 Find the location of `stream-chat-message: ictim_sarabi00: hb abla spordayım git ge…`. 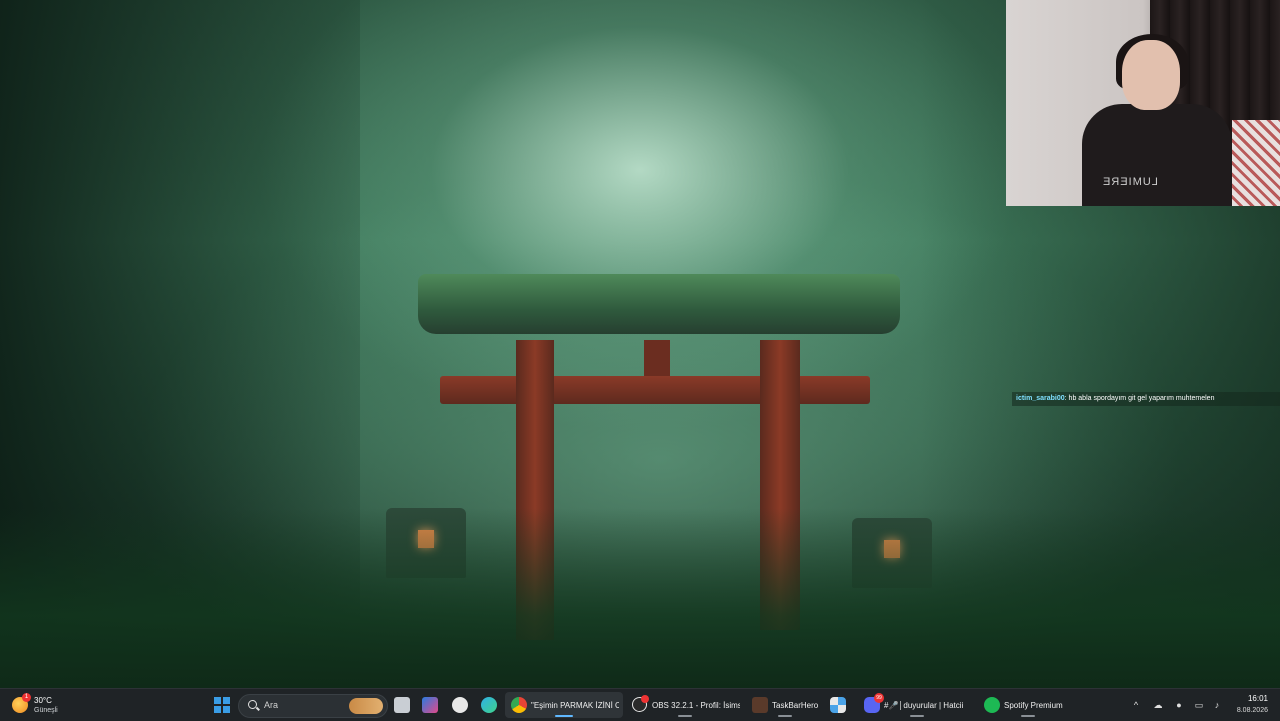

stream-chat-message: ictim_sarabi00: hb abla spordayım git ge… is located at coordinates (1146, 399).